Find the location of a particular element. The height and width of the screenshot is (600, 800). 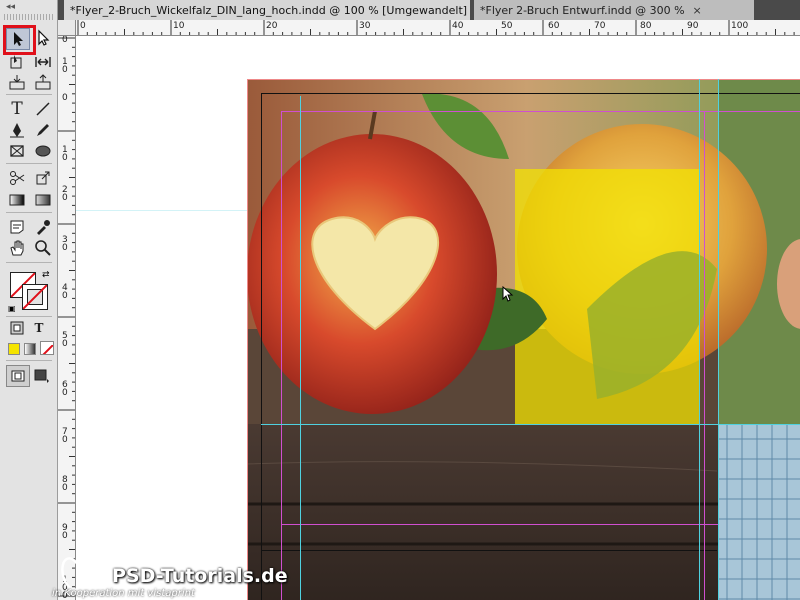

ruler-label: 100 is located at coordinates (740, 26).